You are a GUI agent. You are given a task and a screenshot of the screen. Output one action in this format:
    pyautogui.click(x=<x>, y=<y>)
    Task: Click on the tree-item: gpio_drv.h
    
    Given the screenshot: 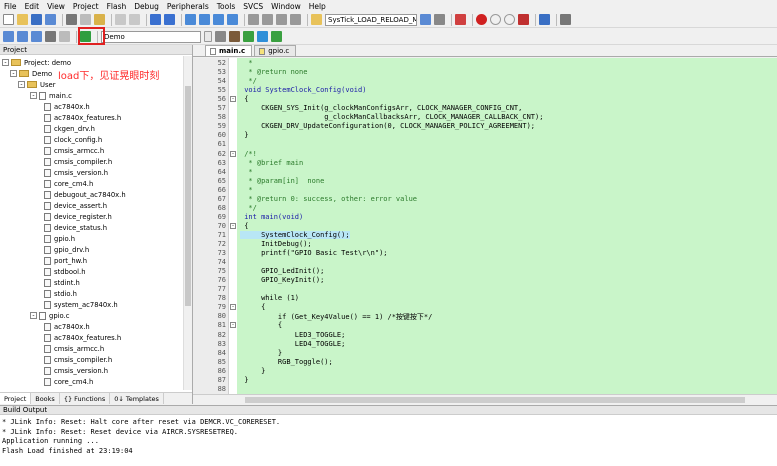 What is the action you would take?
    pyautogui.click(x=66, y=249)
    